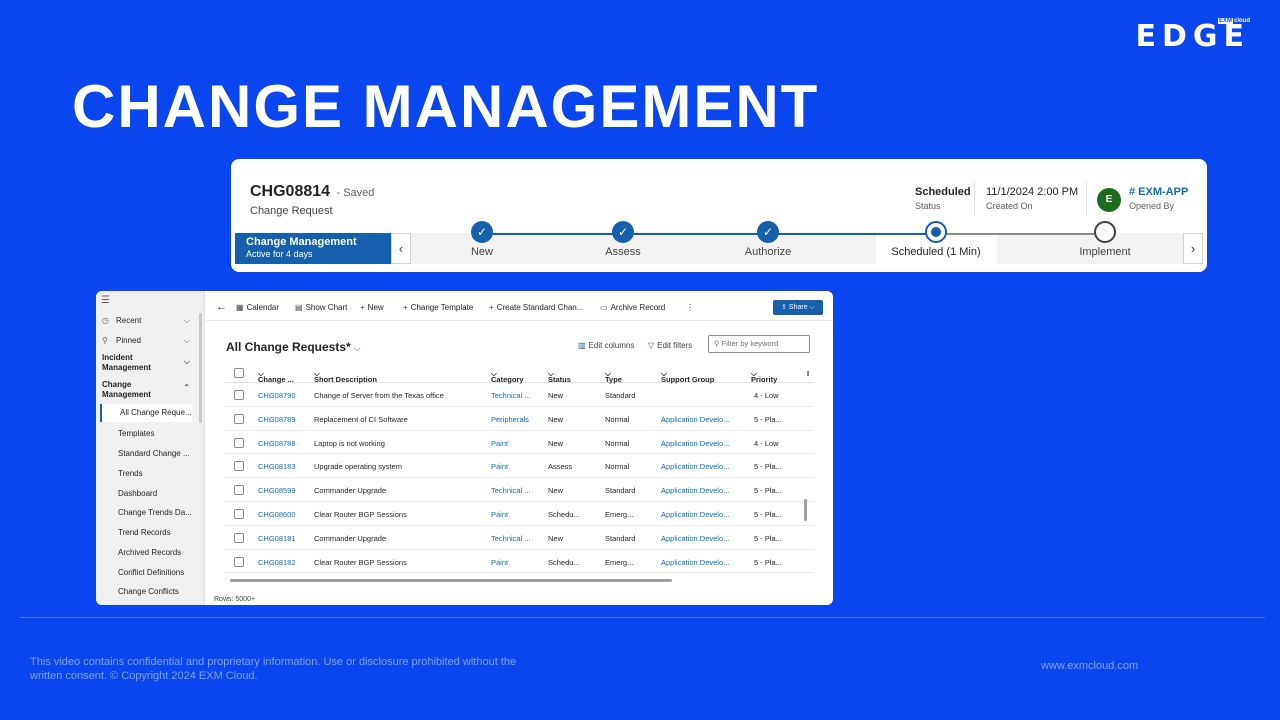 Image resolution: width=1280 pixels, height=720 pixels. What do you see at coordinates (482, 239) in the screenshot?
I see `bpf-stage-new: ✓ New` at bounding box center [482, 239].